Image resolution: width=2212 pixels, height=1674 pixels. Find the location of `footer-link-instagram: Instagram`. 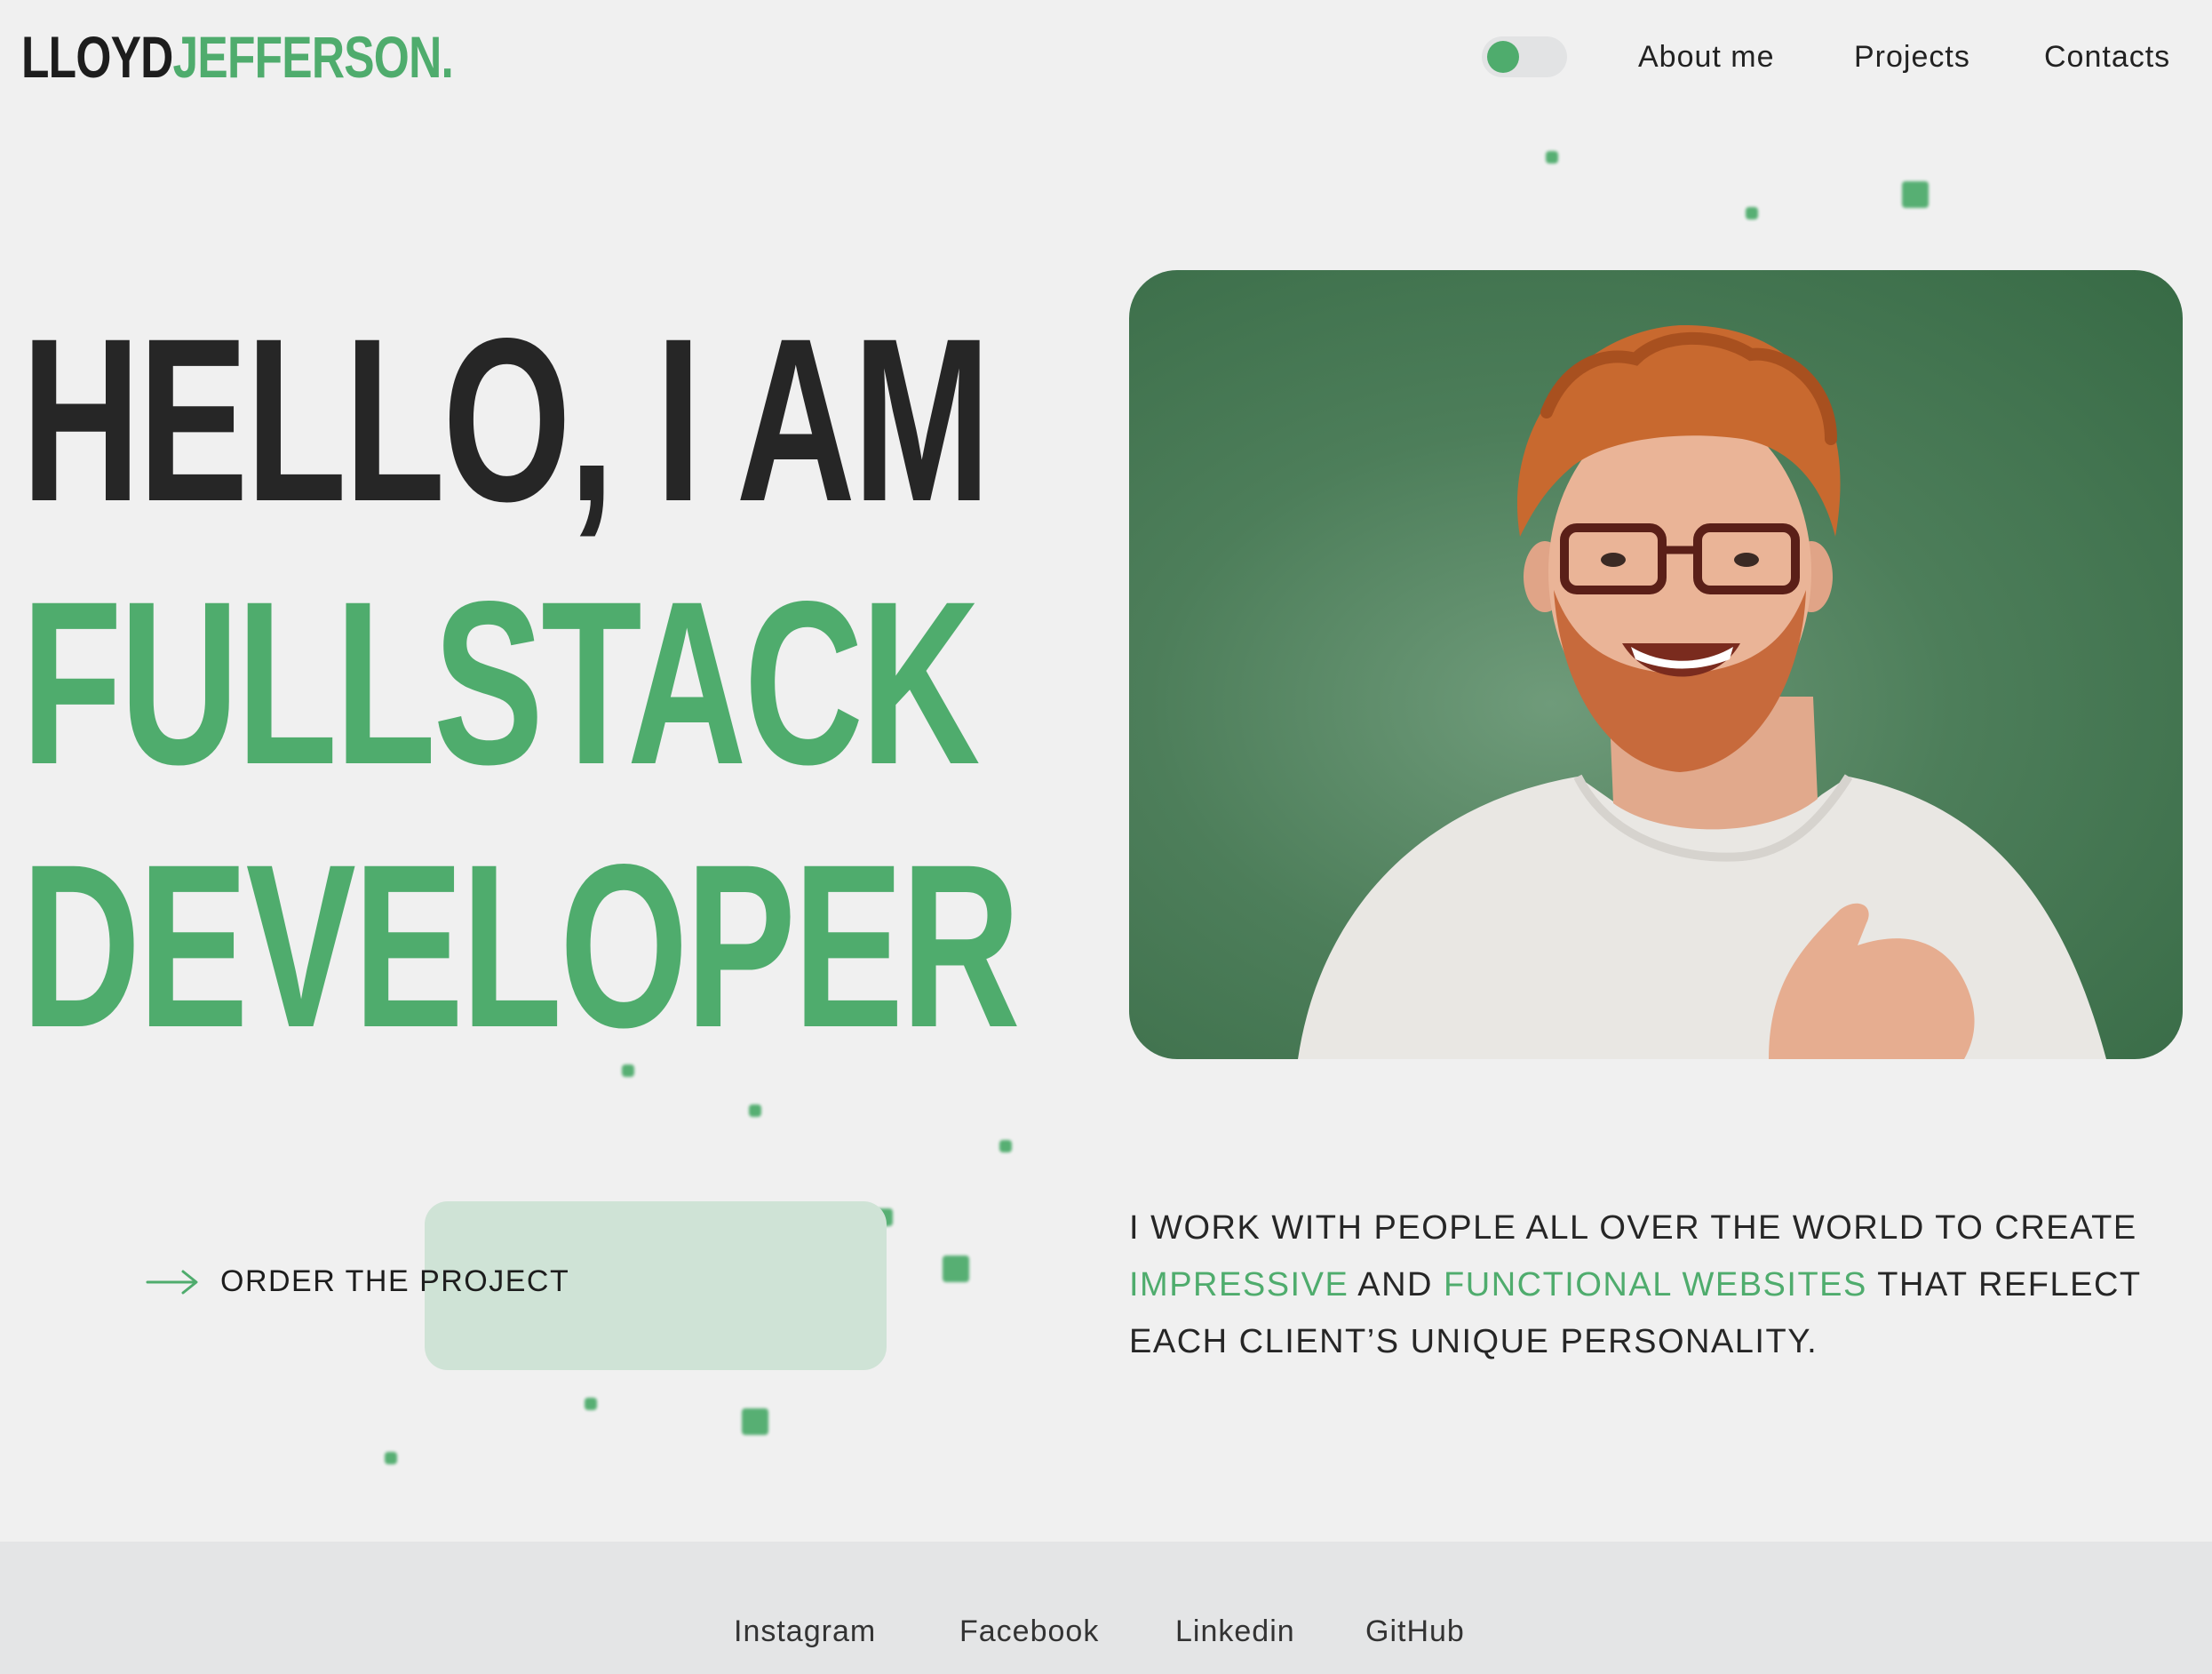

footer-link-instagram: Instagram is located at coordinates (805, 1631).